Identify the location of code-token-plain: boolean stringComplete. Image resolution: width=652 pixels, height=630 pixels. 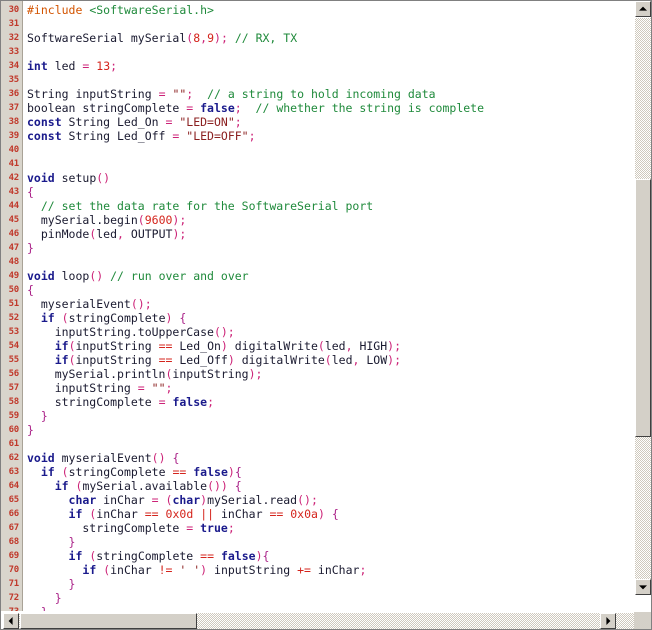
(107, 108).